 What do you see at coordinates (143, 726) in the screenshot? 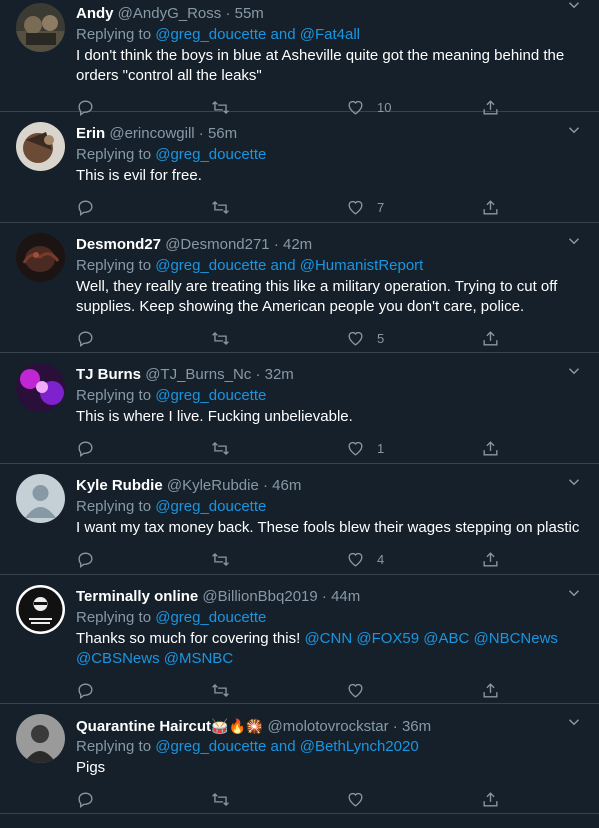
I see `display-name: Quarantine Haircut` at bounding box center [143, 726].